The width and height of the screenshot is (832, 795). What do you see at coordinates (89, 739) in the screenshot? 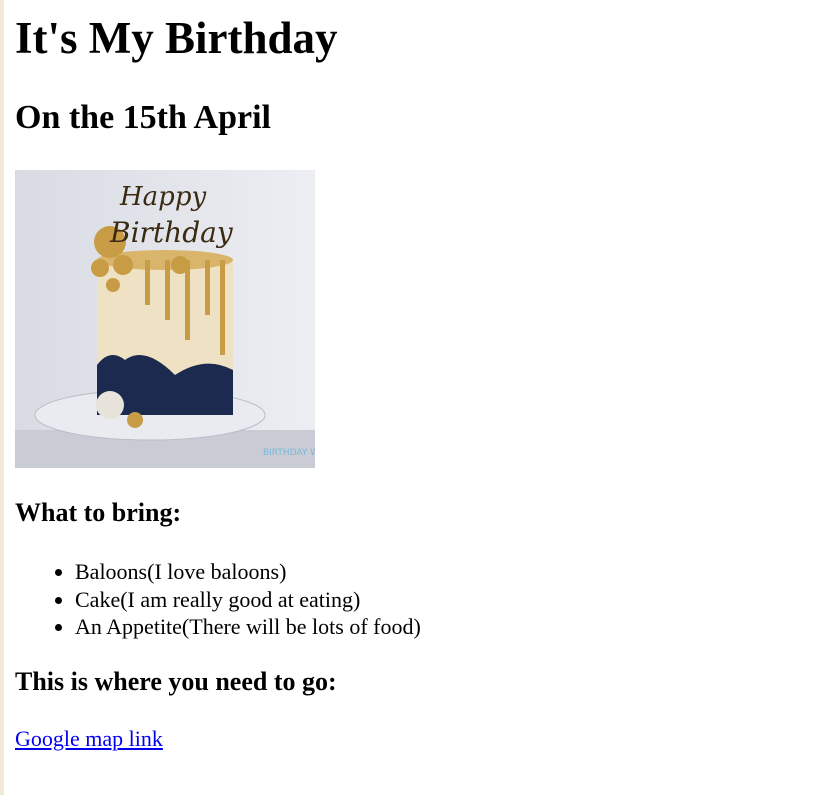
I see `google-map-link: Google map link` at bounding box center [89, 739].